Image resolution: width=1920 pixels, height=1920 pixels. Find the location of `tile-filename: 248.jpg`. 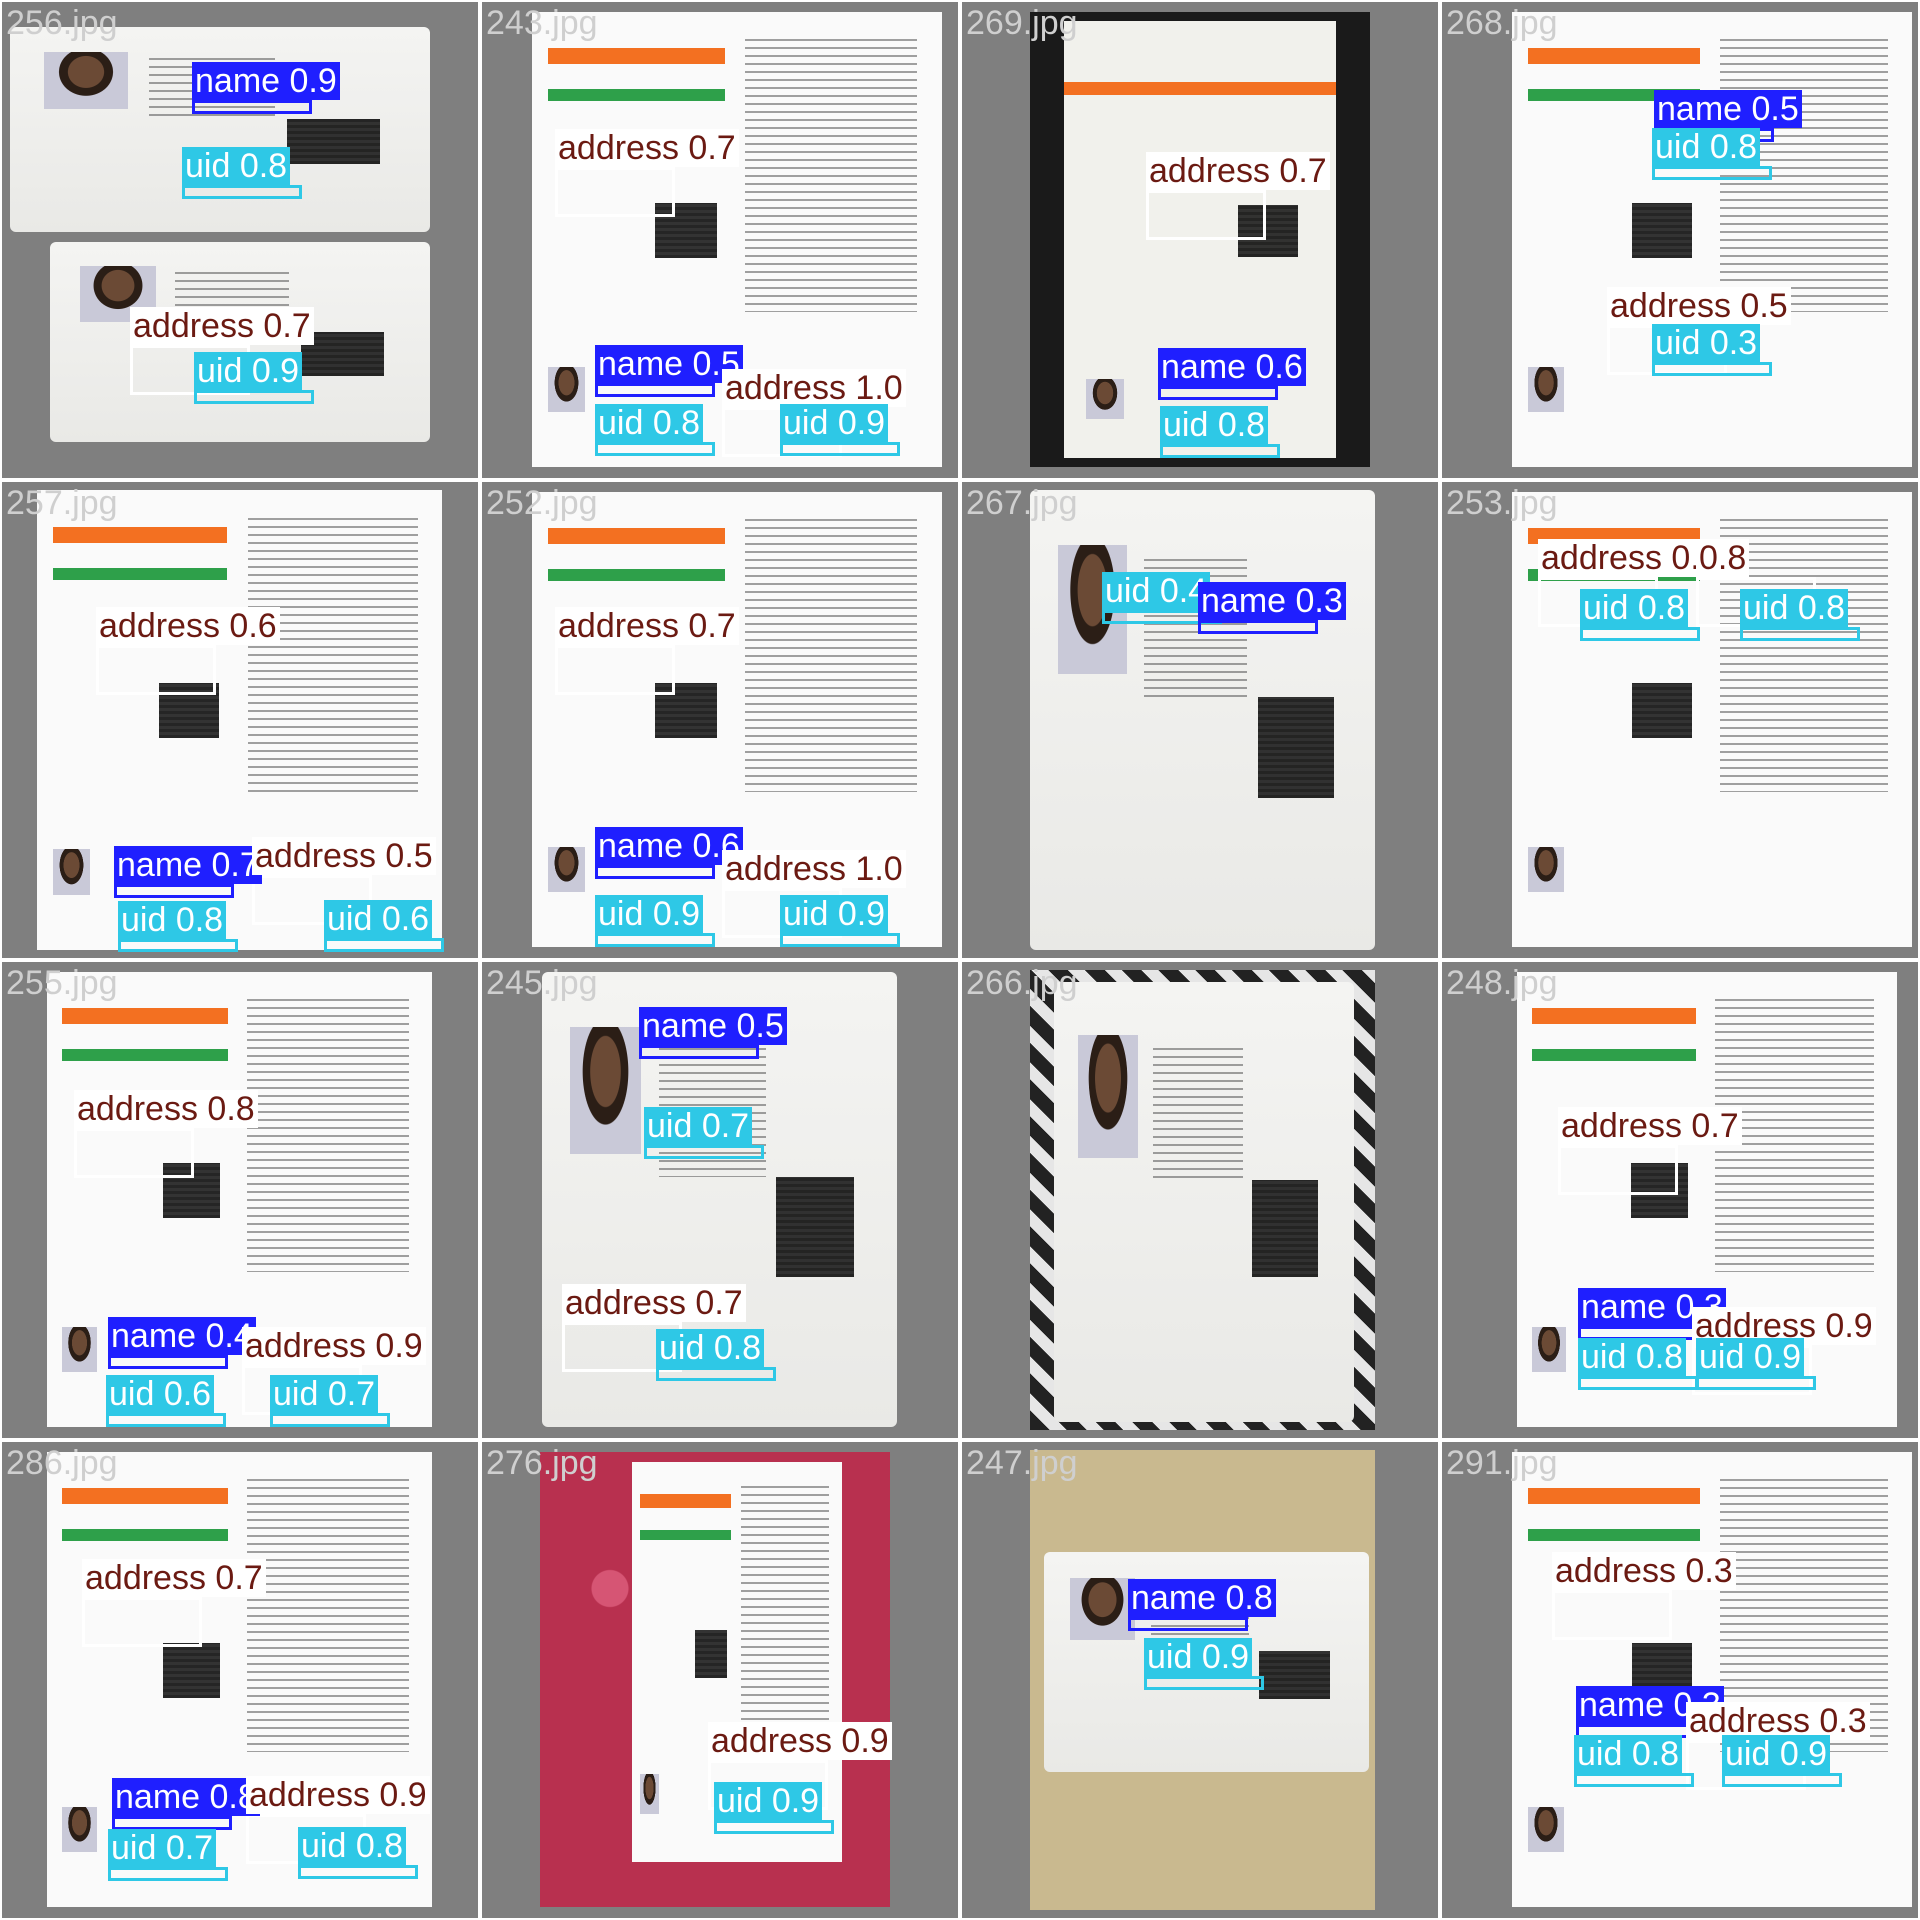

tile-filename: 248.jpg is located at coordinates (1502, 983).